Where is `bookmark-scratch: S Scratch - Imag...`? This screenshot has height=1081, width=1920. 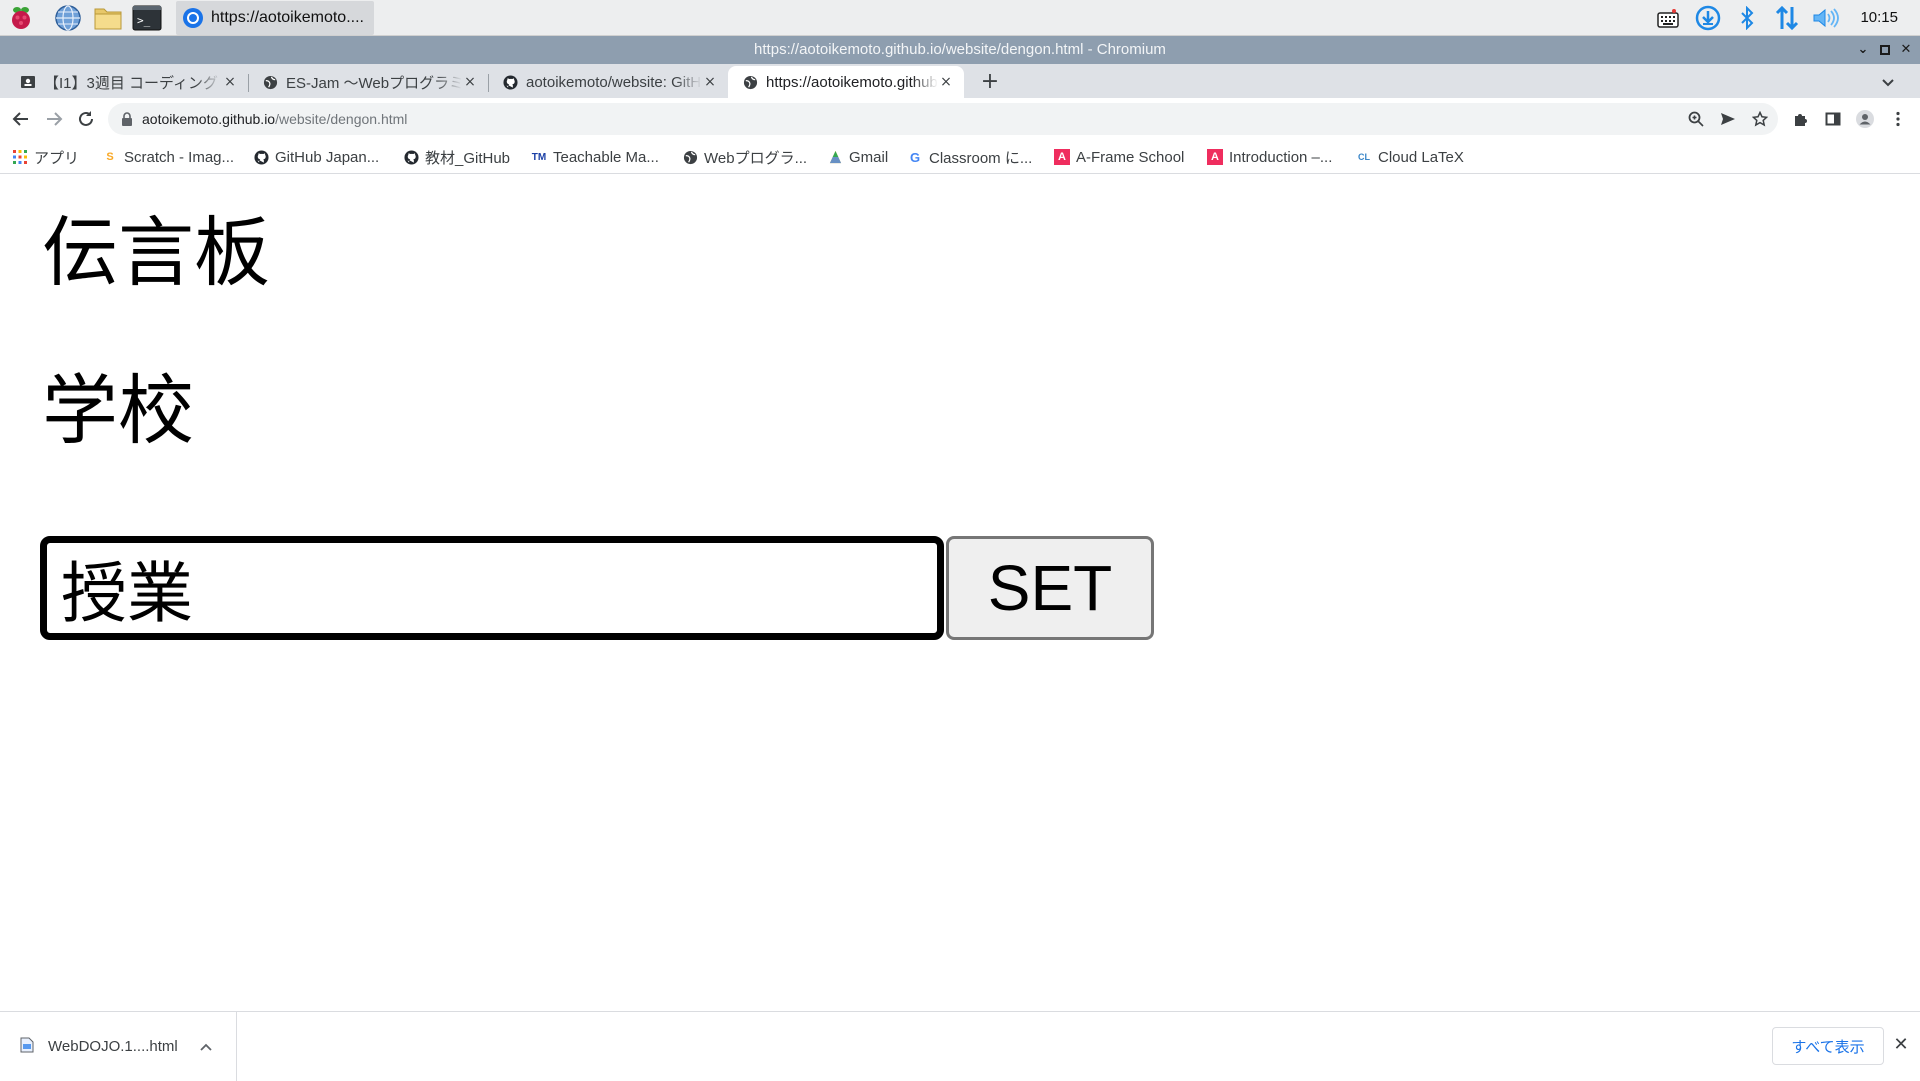
bookmark-scratch: S Scratch - Imag... is located at coordinates (168, 157).